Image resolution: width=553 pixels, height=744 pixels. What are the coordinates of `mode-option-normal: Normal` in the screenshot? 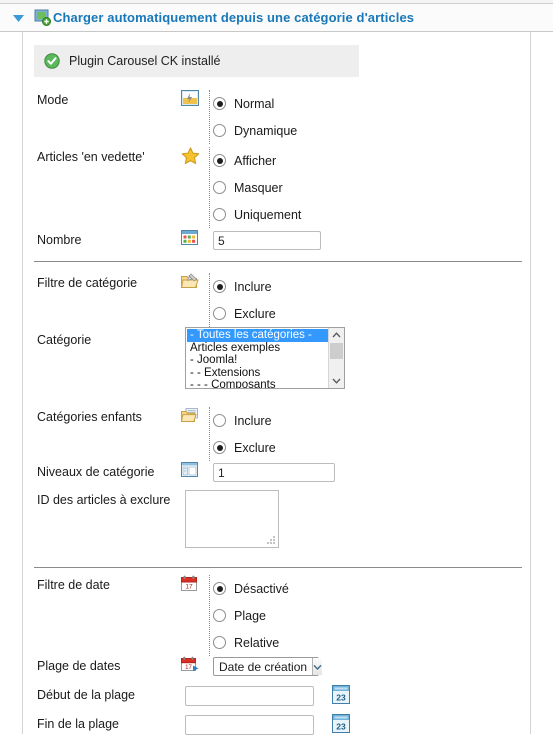 It's located at (255, 103).